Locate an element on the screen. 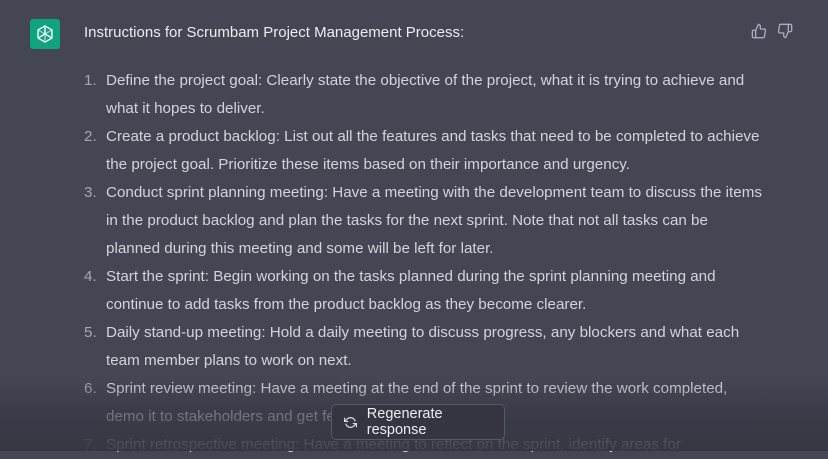  step-number: 5. is located at coordinates (90, 332).